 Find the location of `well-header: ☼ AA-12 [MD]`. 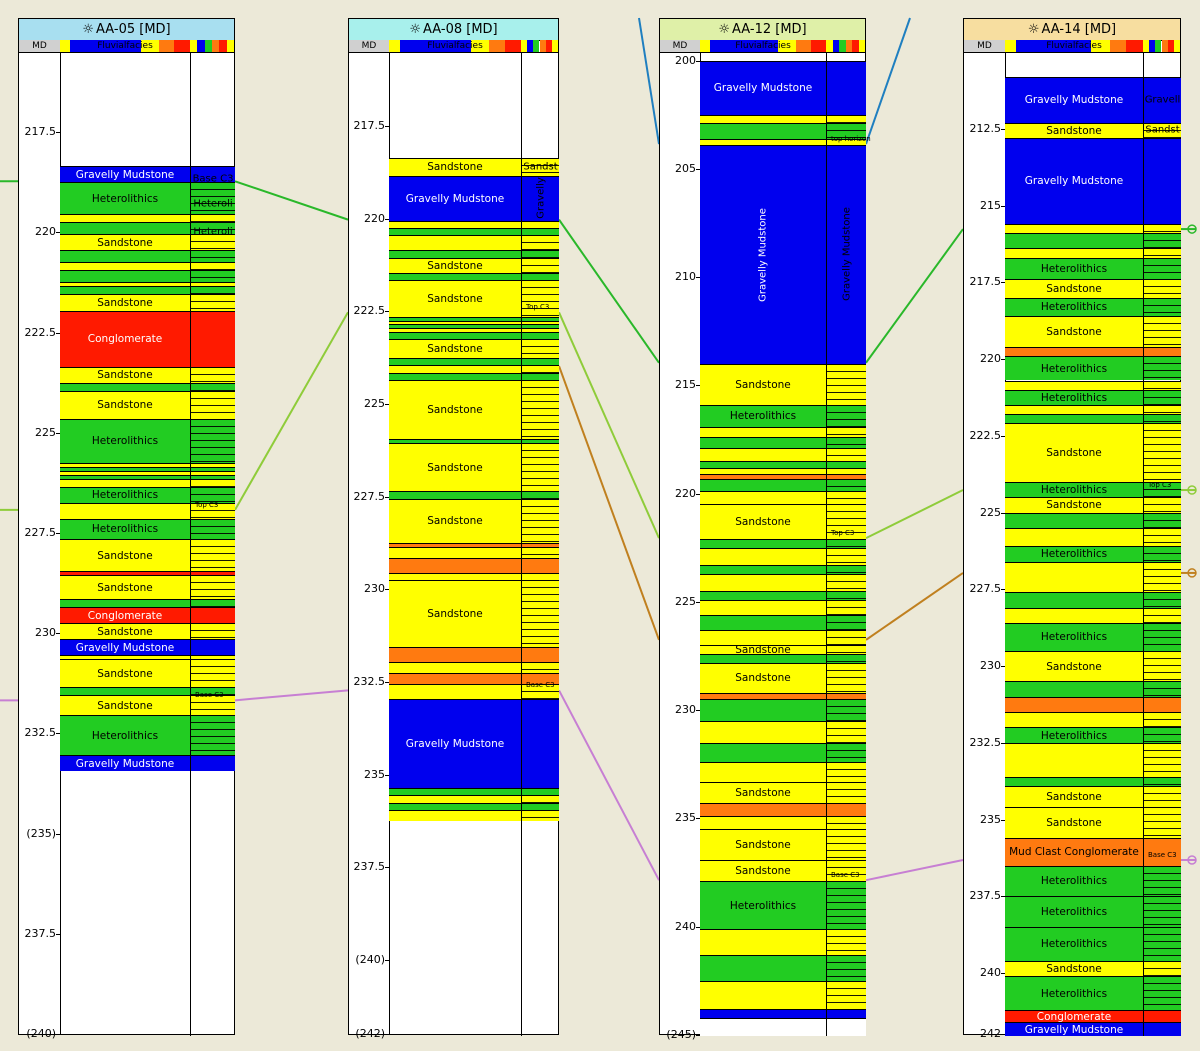

well-header: ☼ AA-12 [MD] is located at coordinates (762, 30).